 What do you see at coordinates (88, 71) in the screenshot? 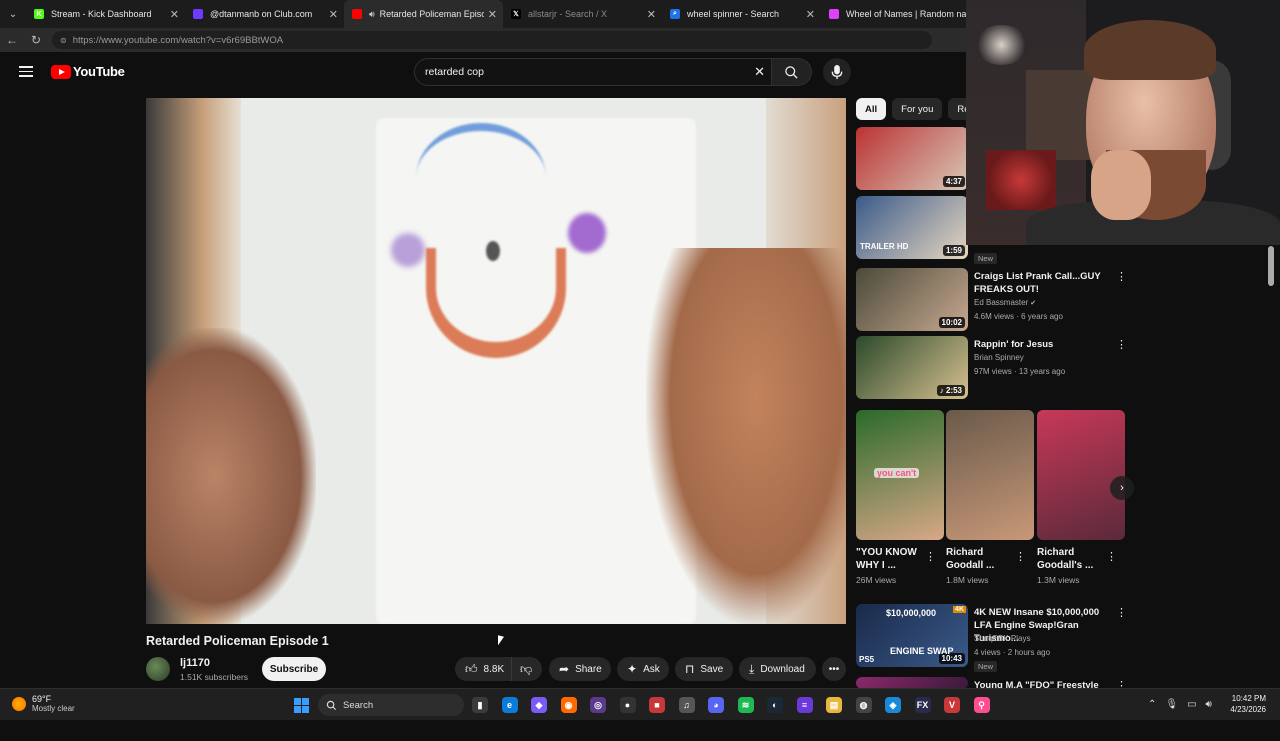
I see `youtube-logo: YouTube` at bounding box center [88, 71].